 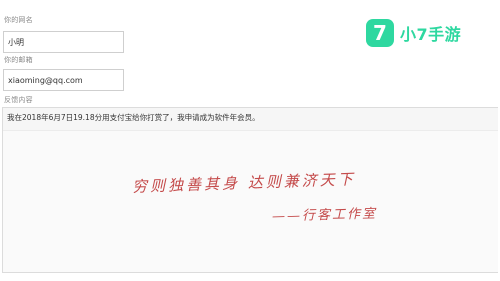 I want to click on email-label: 你的邮箱, so click(x=18, y=60).